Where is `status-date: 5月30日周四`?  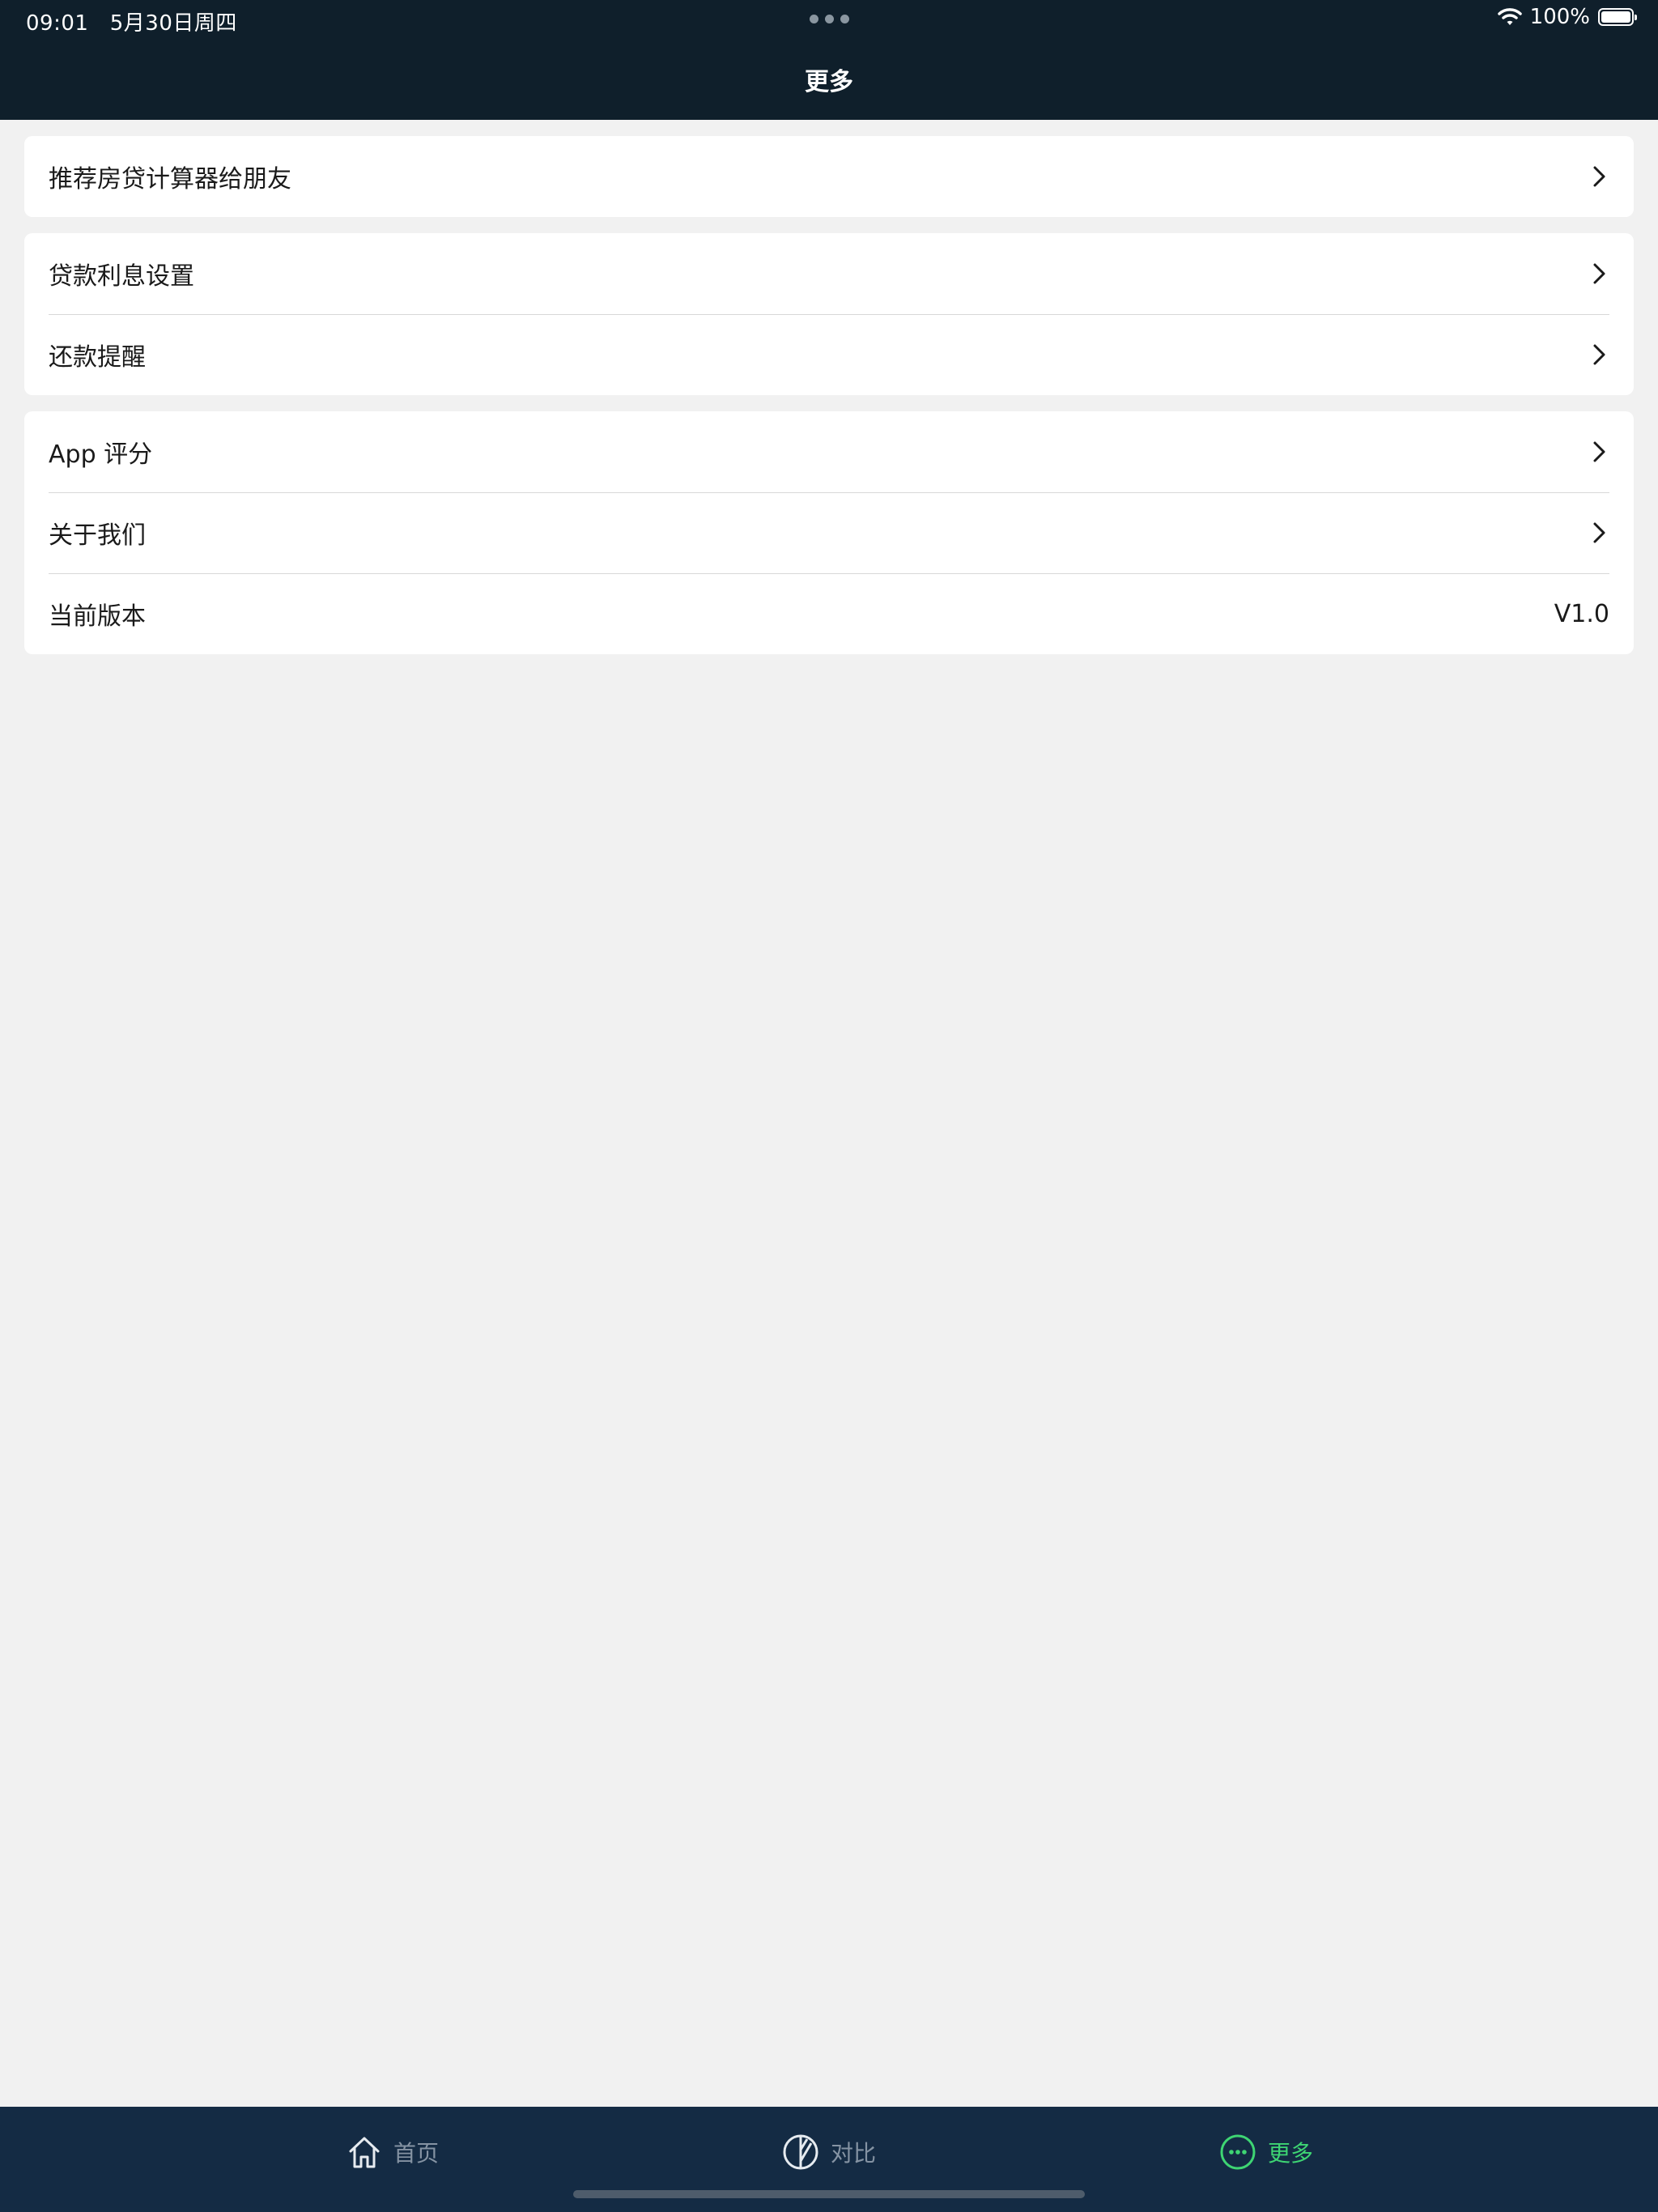 status-date: 5月30日周四 is located at coordinates (173, 24).